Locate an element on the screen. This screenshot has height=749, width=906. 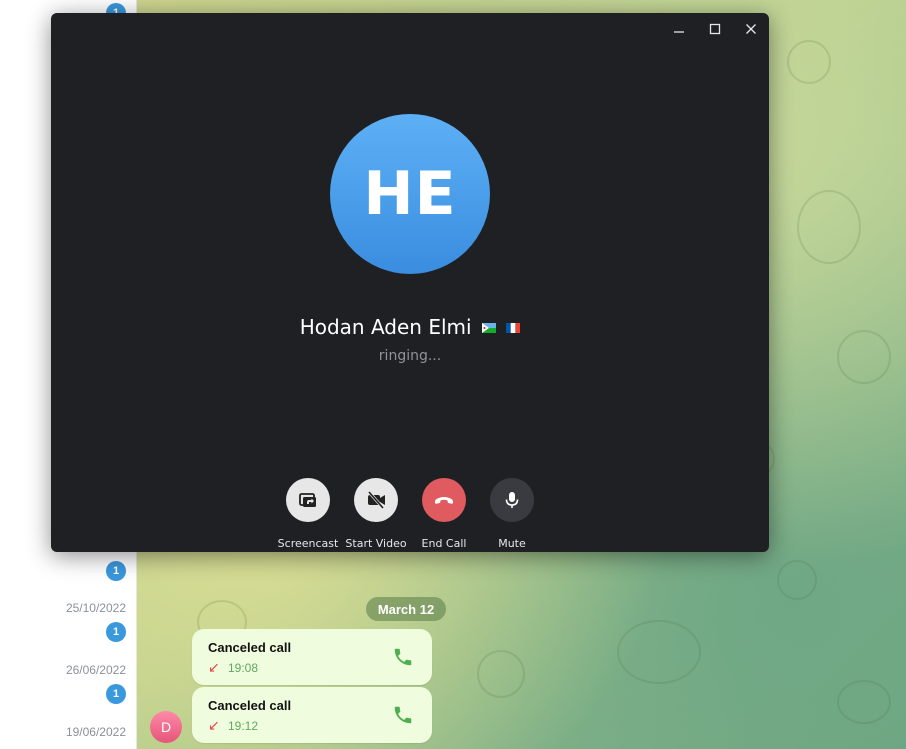
maximize-icon is located at coordinates (715, 29).